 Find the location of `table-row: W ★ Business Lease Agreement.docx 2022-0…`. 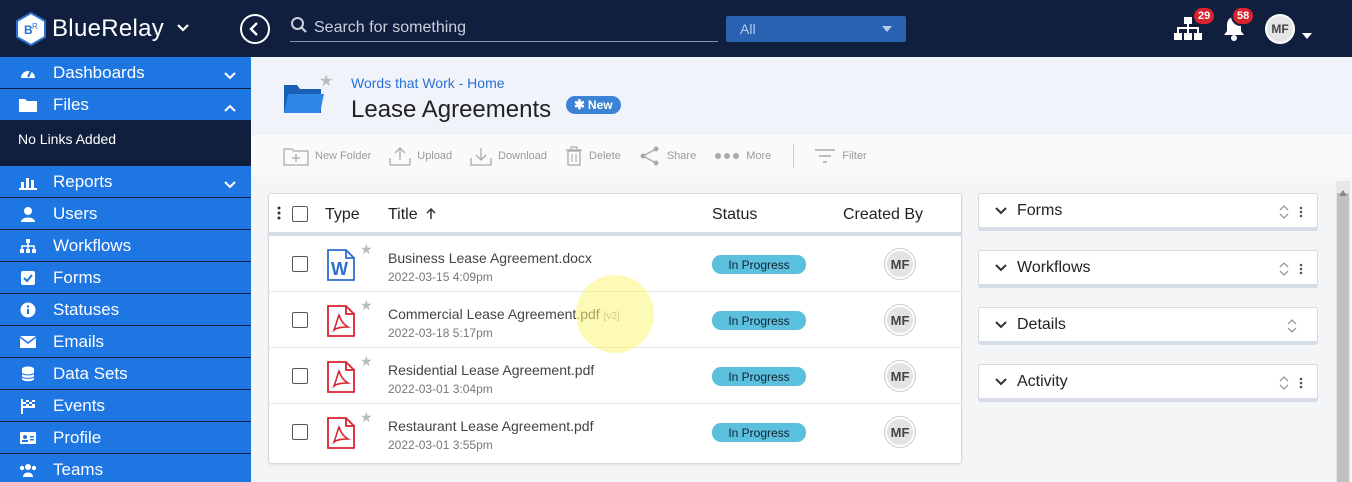

table-row: W ★ Business Lease Agreement.docx 2022-0… is located at coordinates (615, 264).